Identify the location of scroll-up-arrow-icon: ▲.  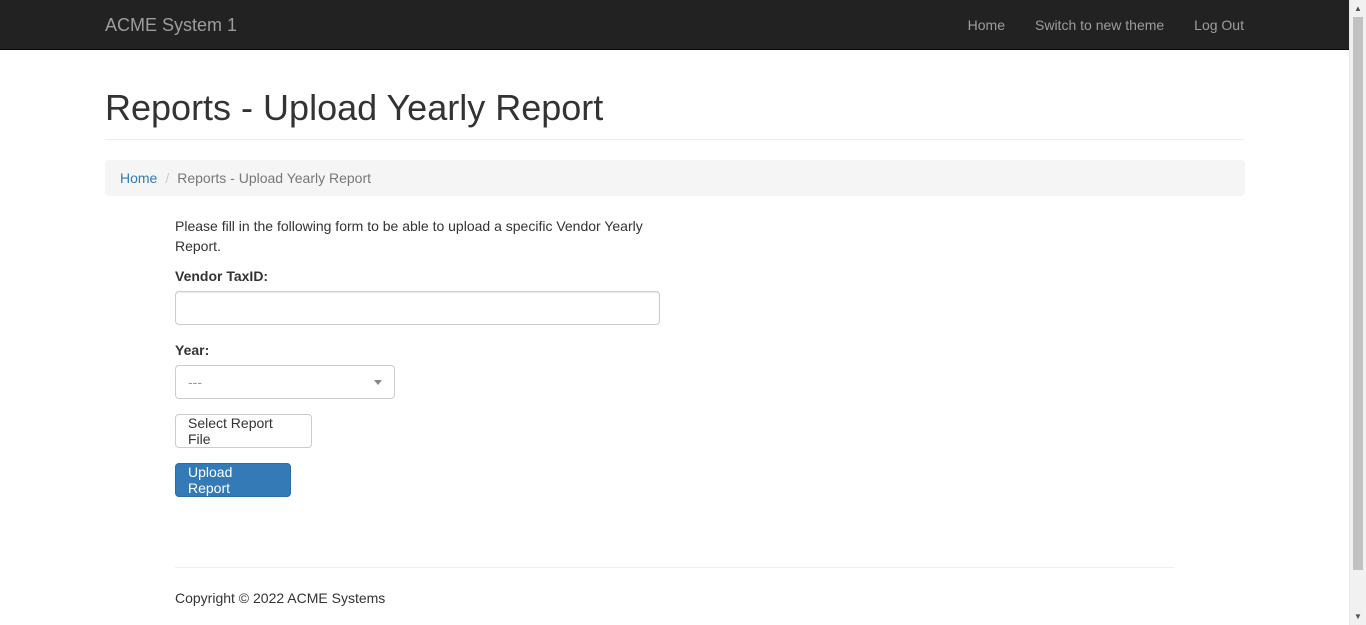
(1358, 8).